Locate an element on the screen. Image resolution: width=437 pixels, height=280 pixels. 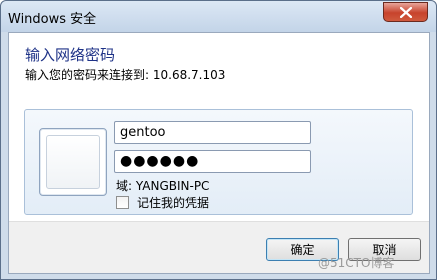
close-button is located at coordinates (405, 12).